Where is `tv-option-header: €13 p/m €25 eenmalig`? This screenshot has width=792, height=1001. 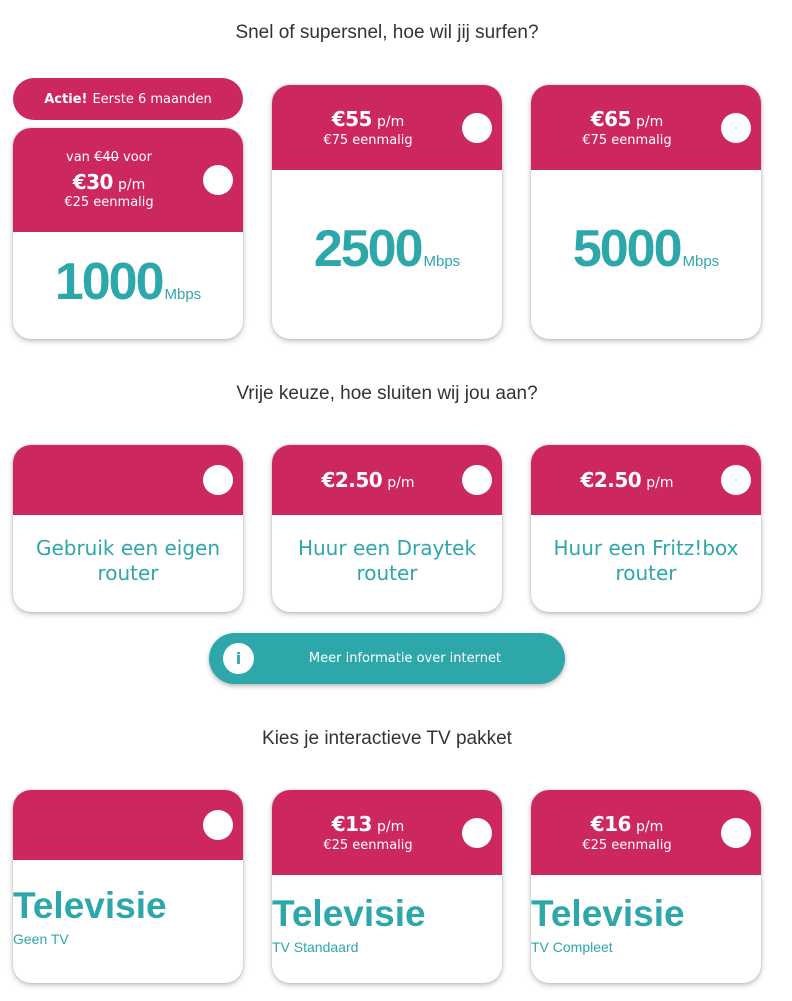 tv-option-header: €13 p/m €25 eenmalig is located at coordinates (387, 832).